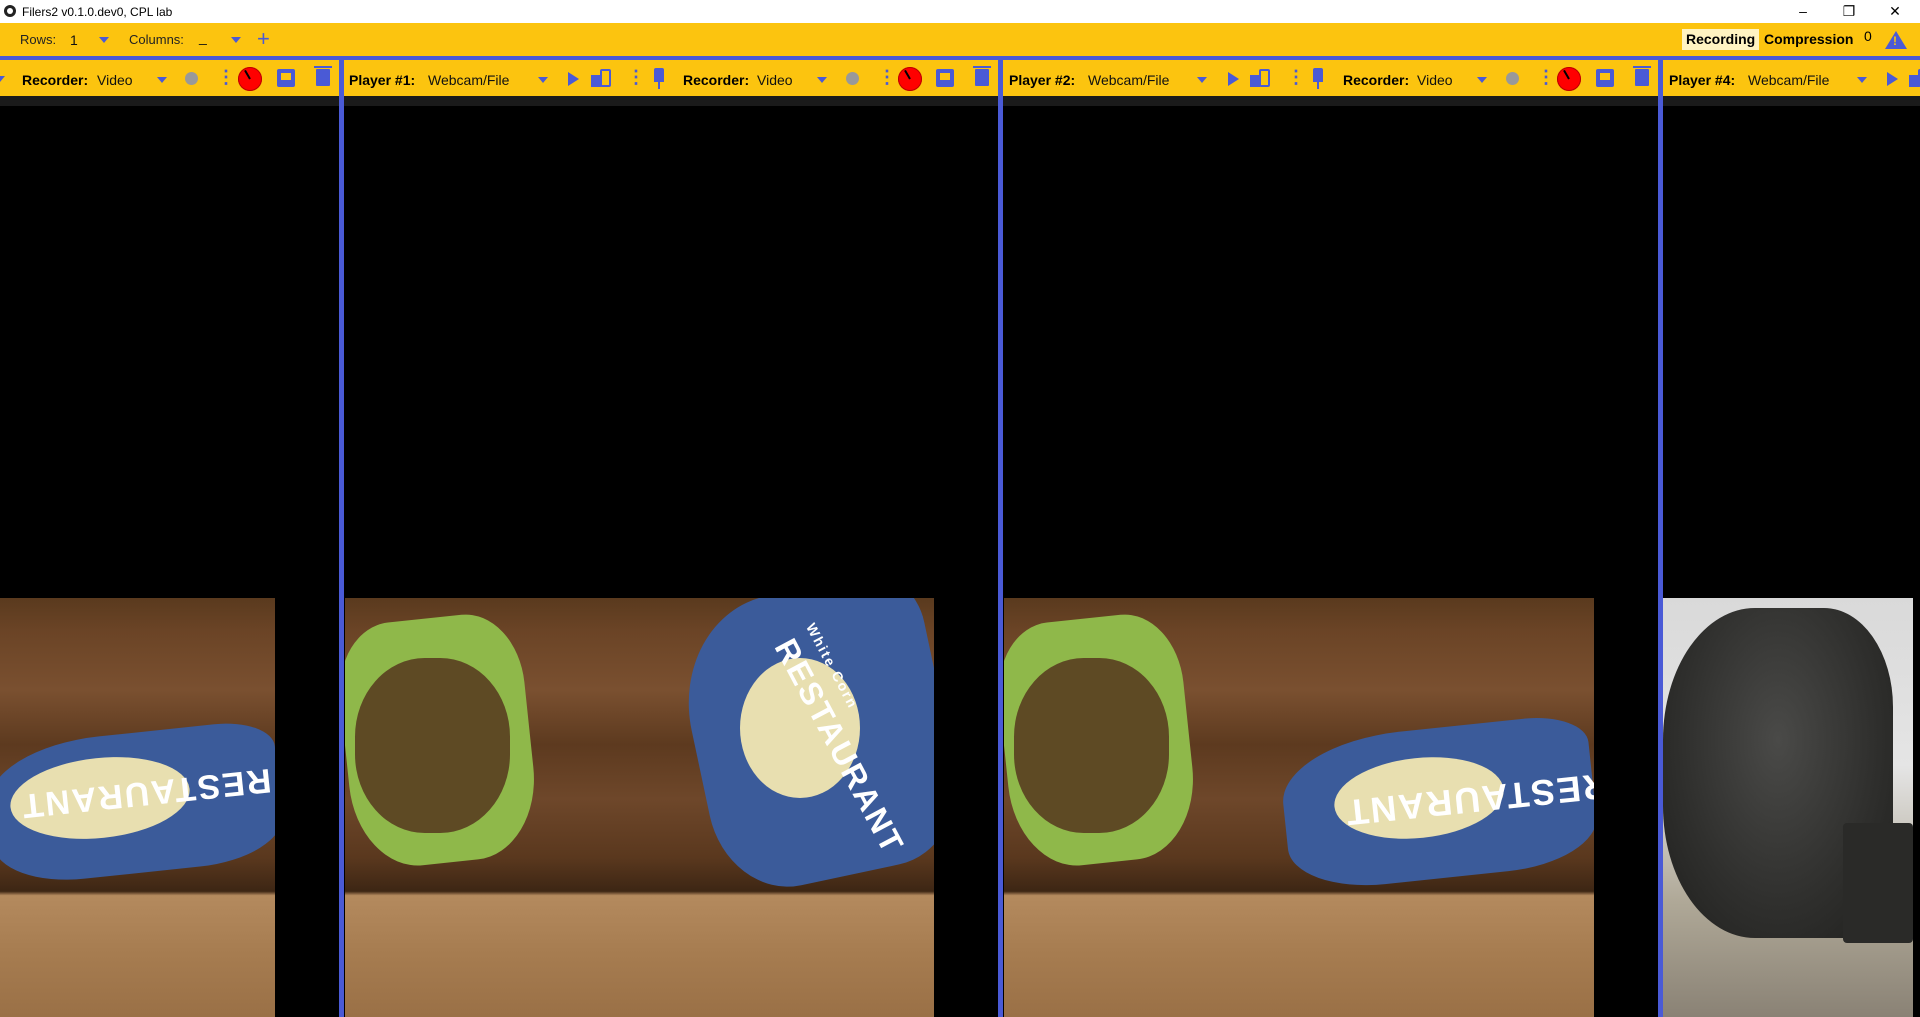 The image size is (1920, 1017). I want to click on player-label: Player #1:, so click(382, 80).